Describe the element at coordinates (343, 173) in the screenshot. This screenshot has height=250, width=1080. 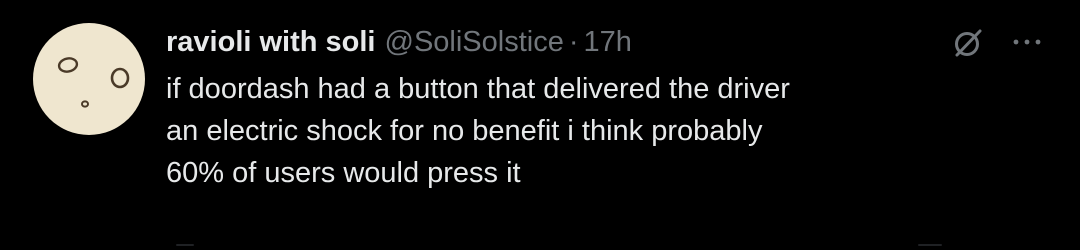
I see `tweet-text-line: 60% of users would press it` at that location.